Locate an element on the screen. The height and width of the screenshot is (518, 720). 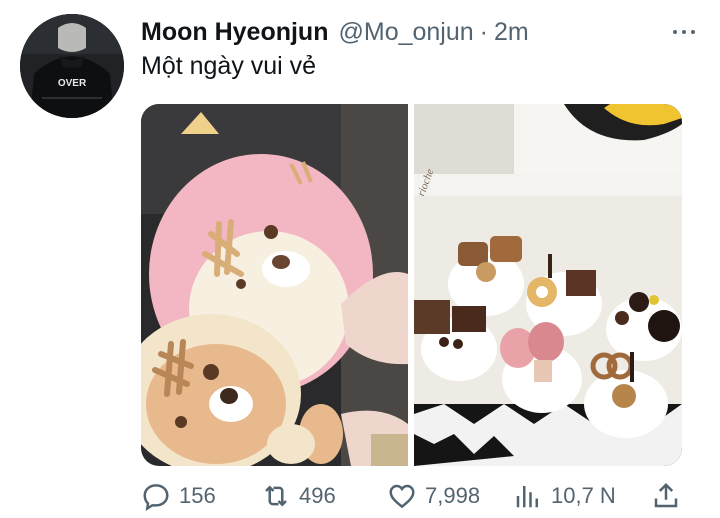
retweet-button: 496 is located at coordinates (298, 496).